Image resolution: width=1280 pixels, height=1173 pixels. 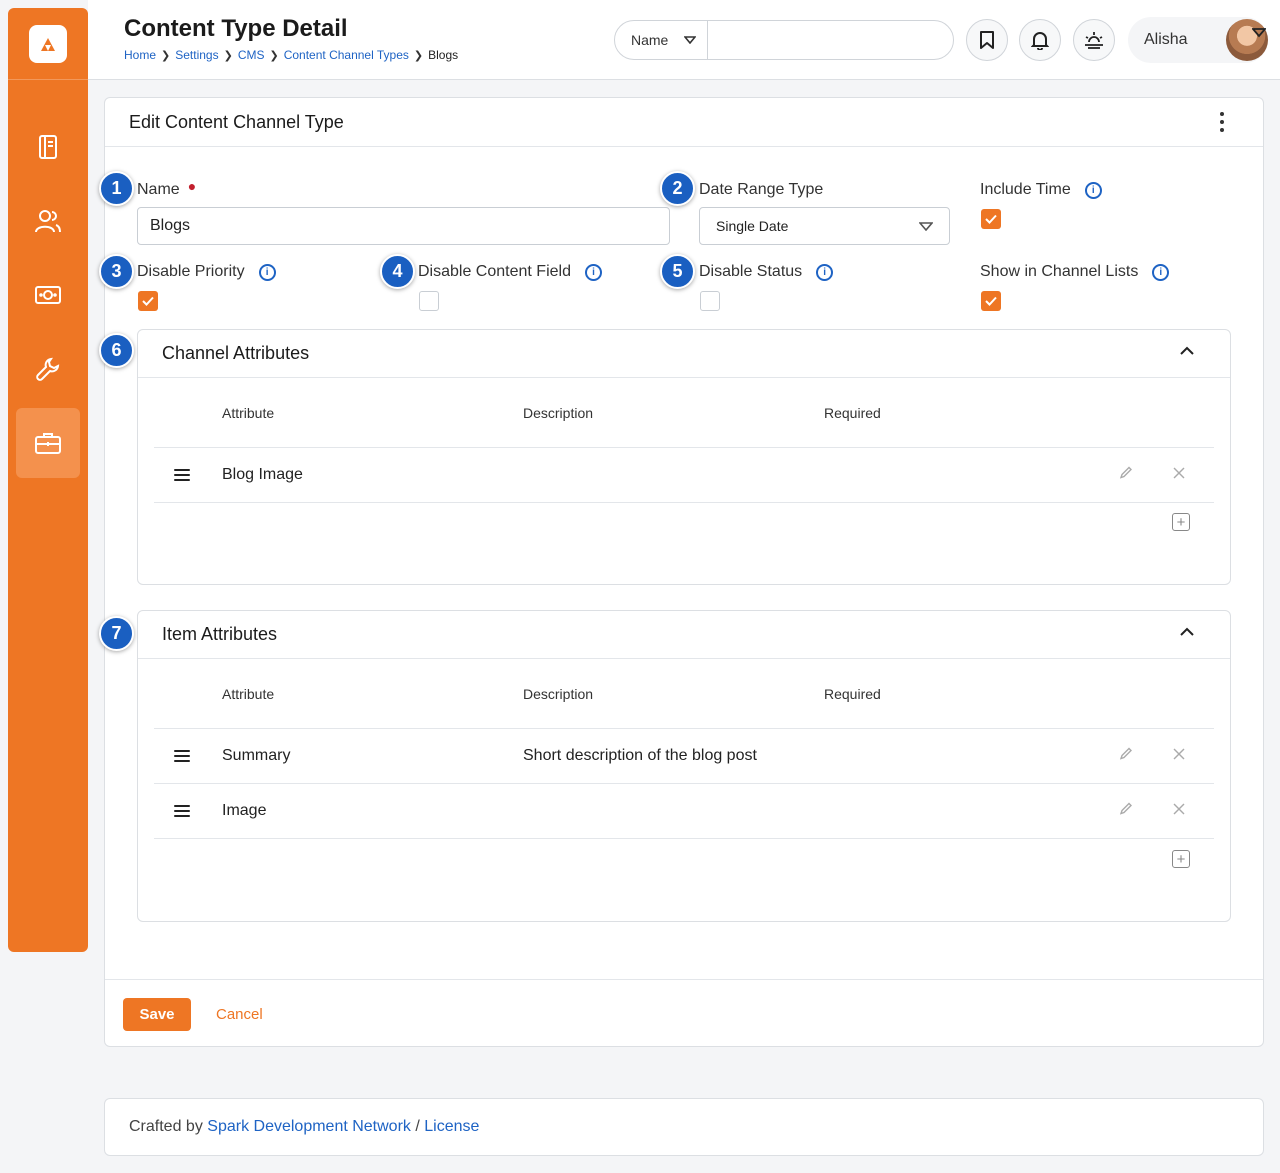 I want to click on panel-actions: Save Cancel, so click(x=684, y=1013).